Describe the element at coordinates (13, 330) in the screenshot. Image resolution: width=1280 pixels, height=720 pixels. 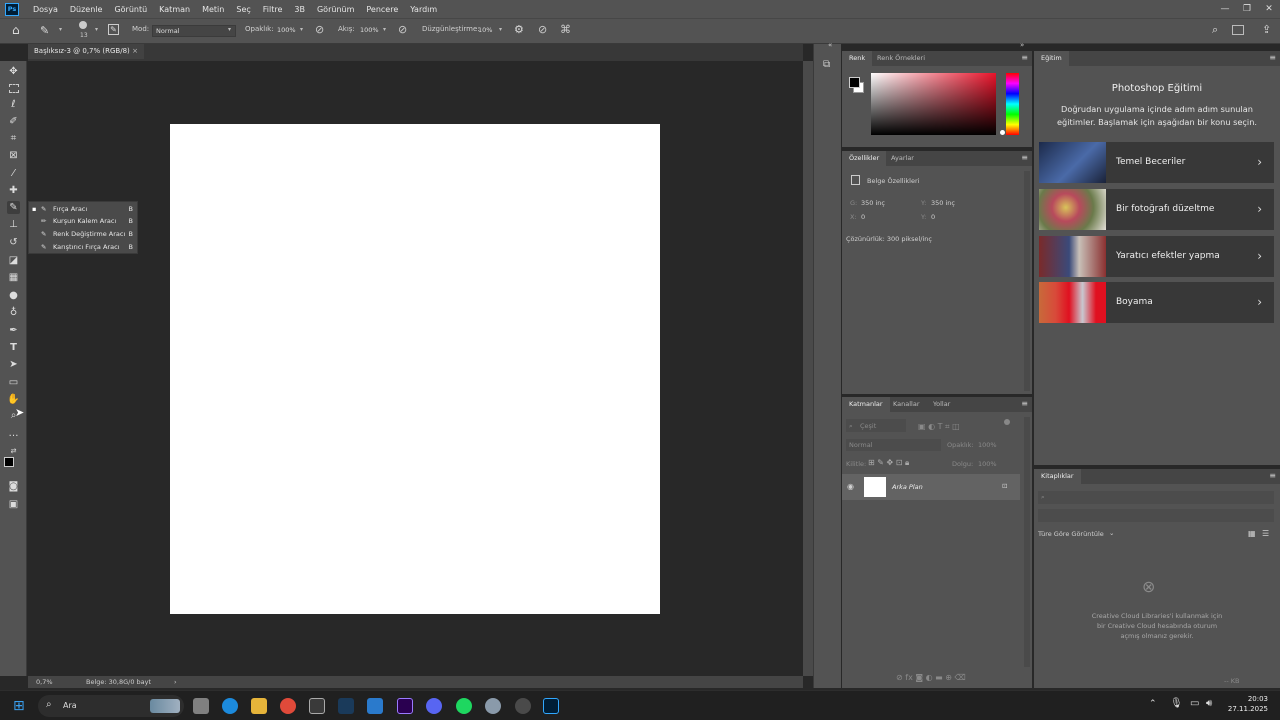
I see `pen-tool-icon: ✒` at that location.